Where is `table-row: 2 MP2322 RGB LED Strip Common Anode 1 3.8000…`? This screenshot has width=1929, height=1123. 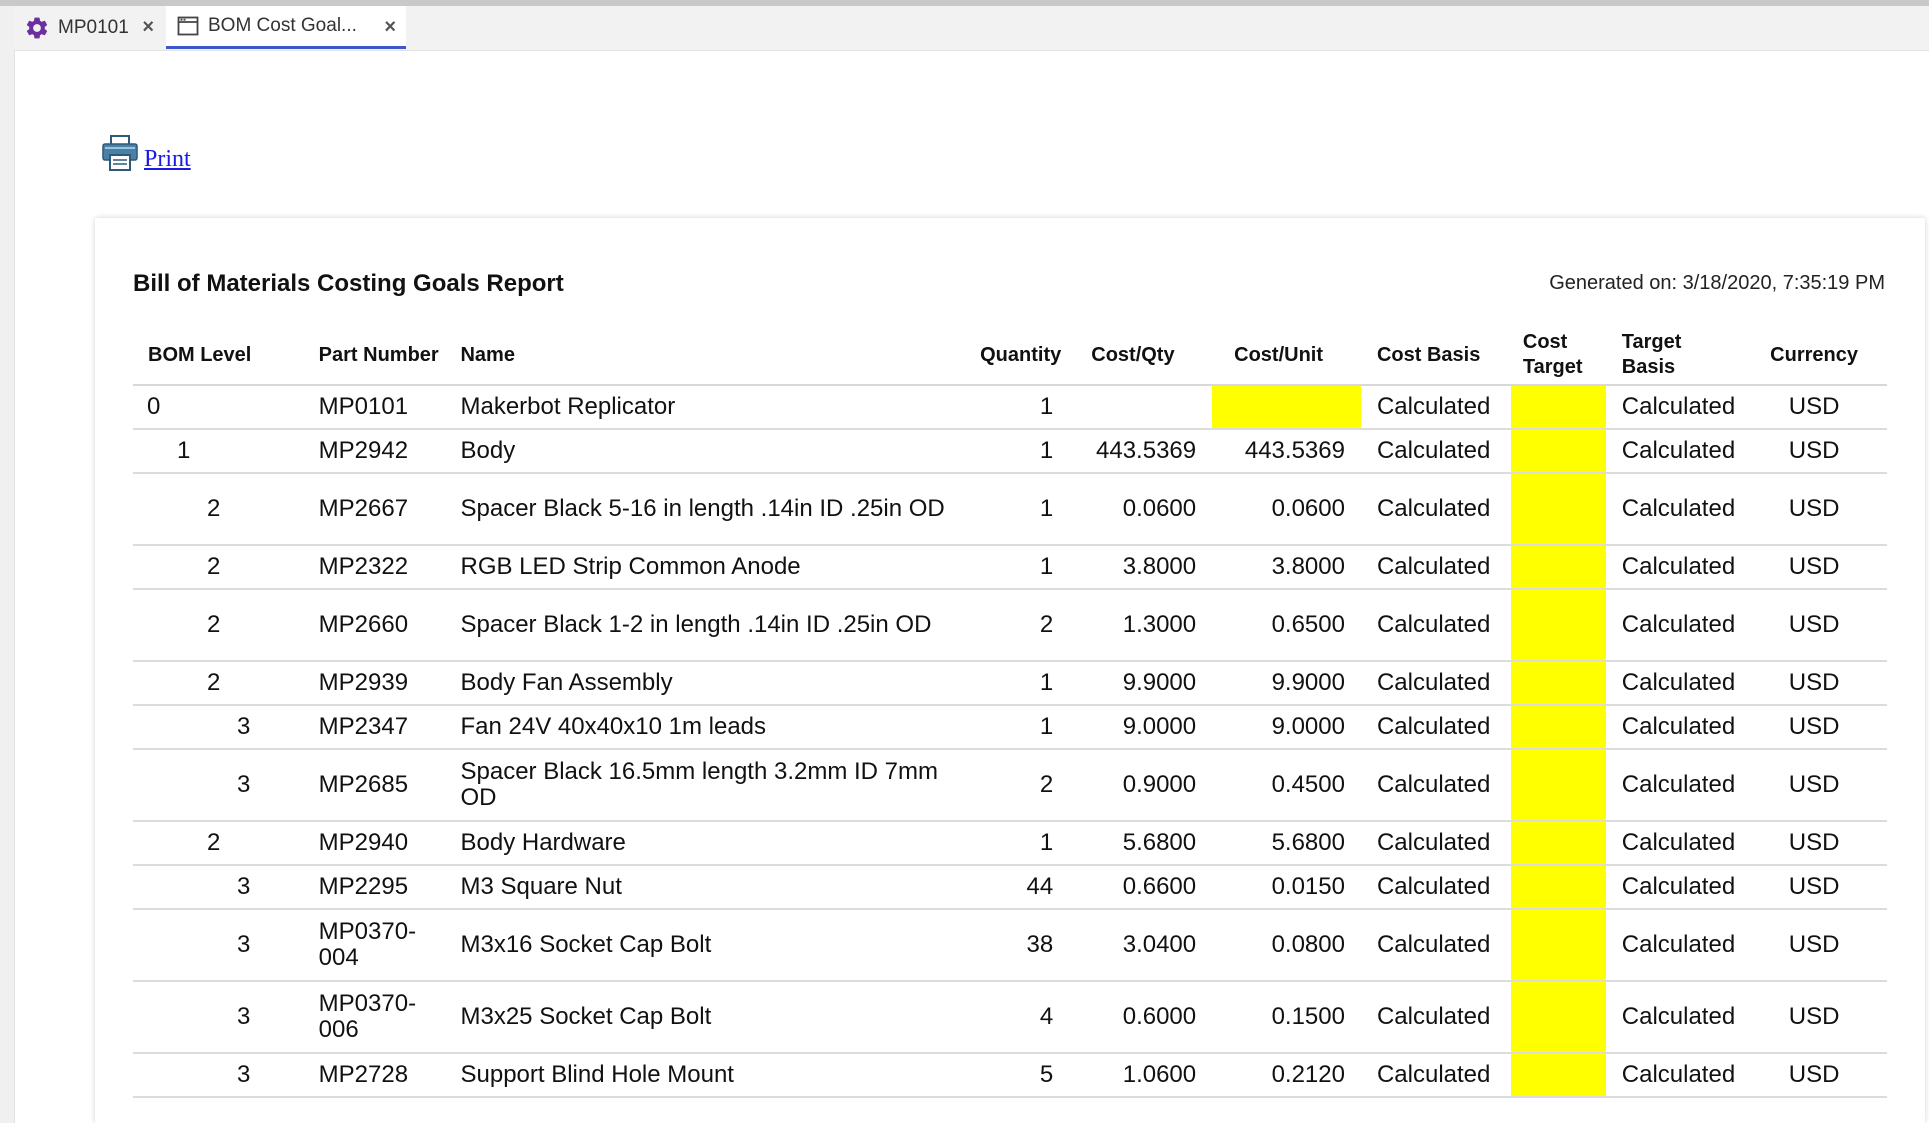
table-row: 2 MP2322 RGB LED Strip Common Anode 1 3.8000… is located at coordinates (1010, 567).